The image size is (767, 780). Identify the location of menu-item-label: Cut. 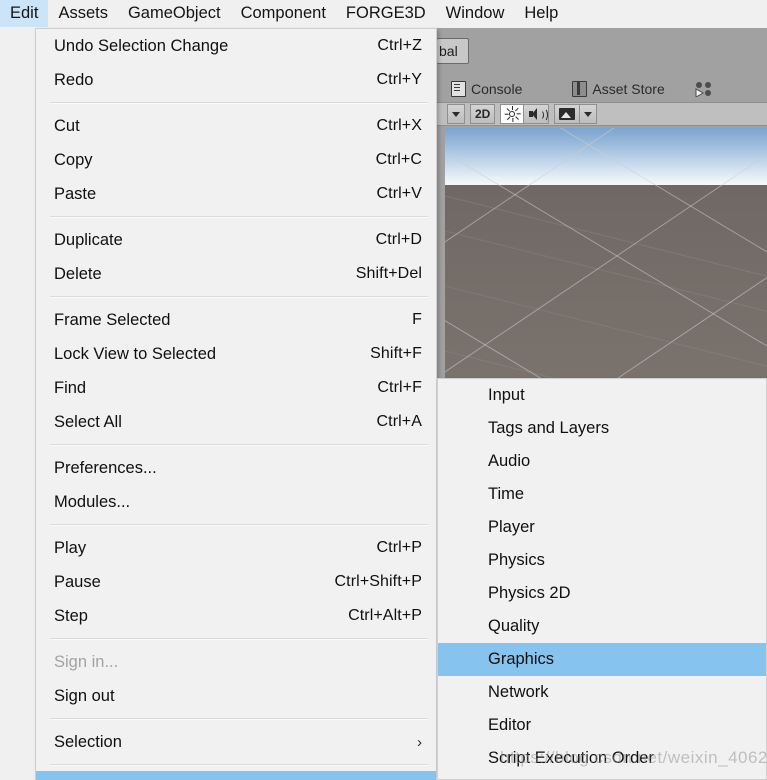
(67, 125).